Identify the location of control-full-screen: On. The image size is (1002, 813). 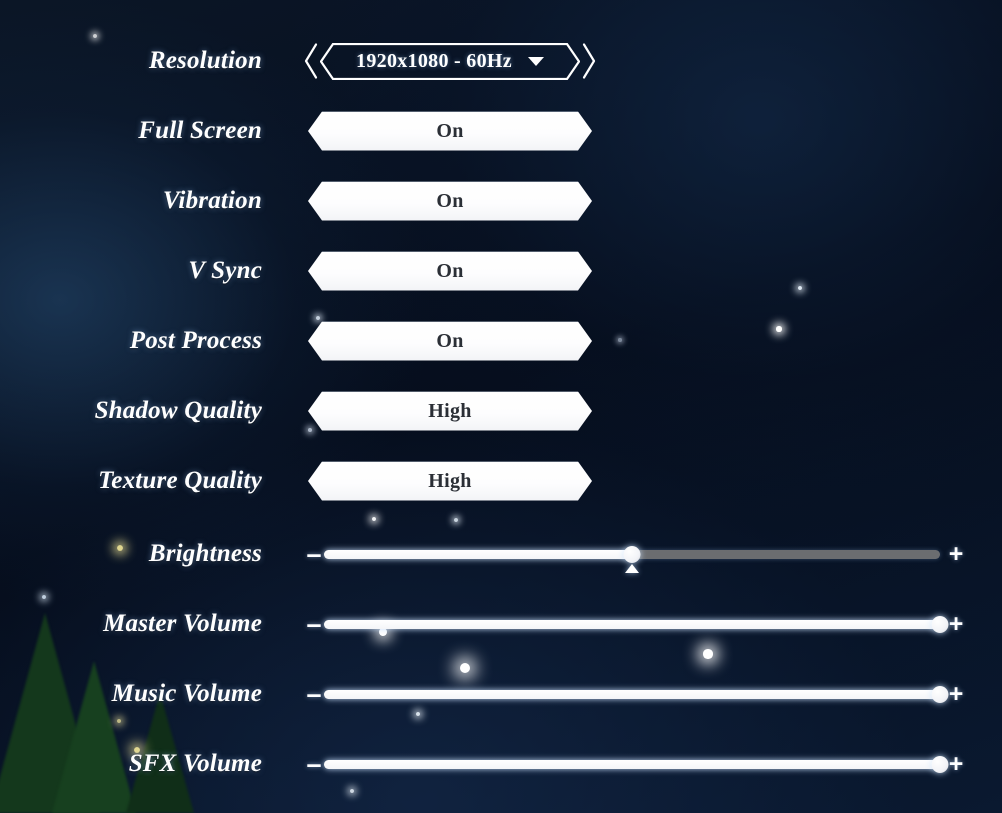
(450, 131).